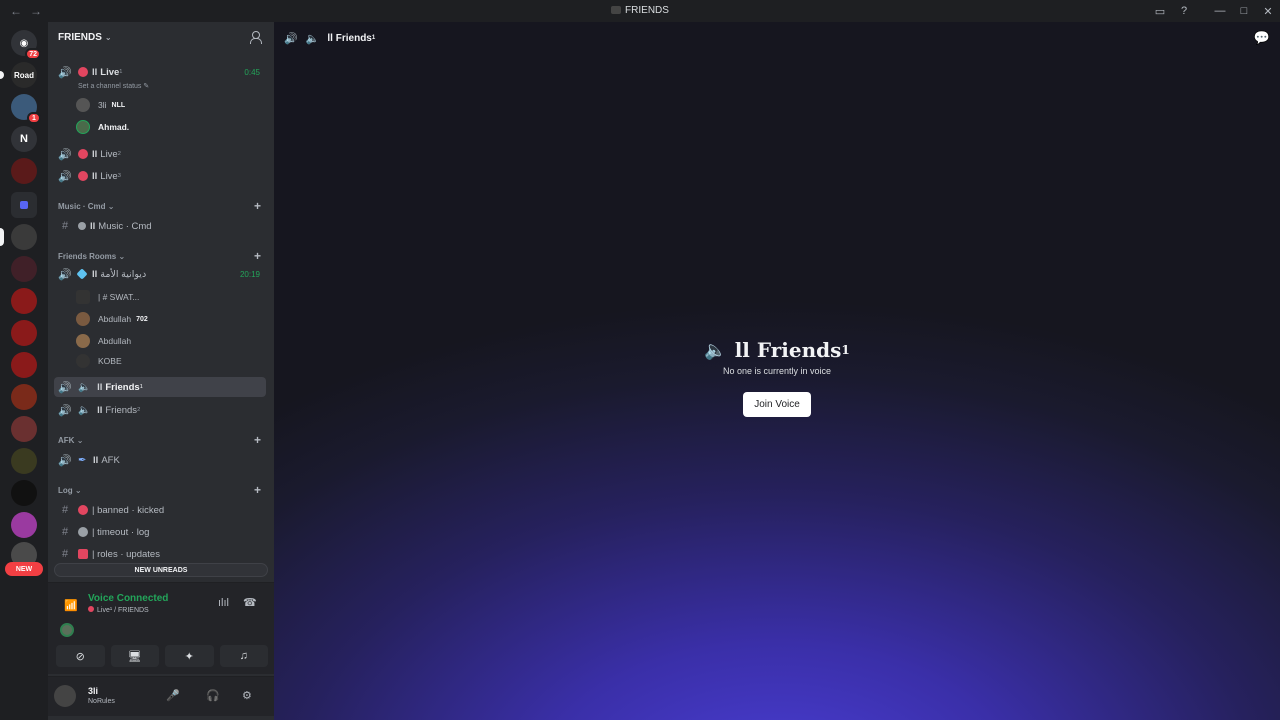 This screenshot has height=720, width=1280. Describe the element at coordinates (159, 256) in the screenshot. I see `category-friends-rooms: Friends Rooms ⌄ +` at that location.